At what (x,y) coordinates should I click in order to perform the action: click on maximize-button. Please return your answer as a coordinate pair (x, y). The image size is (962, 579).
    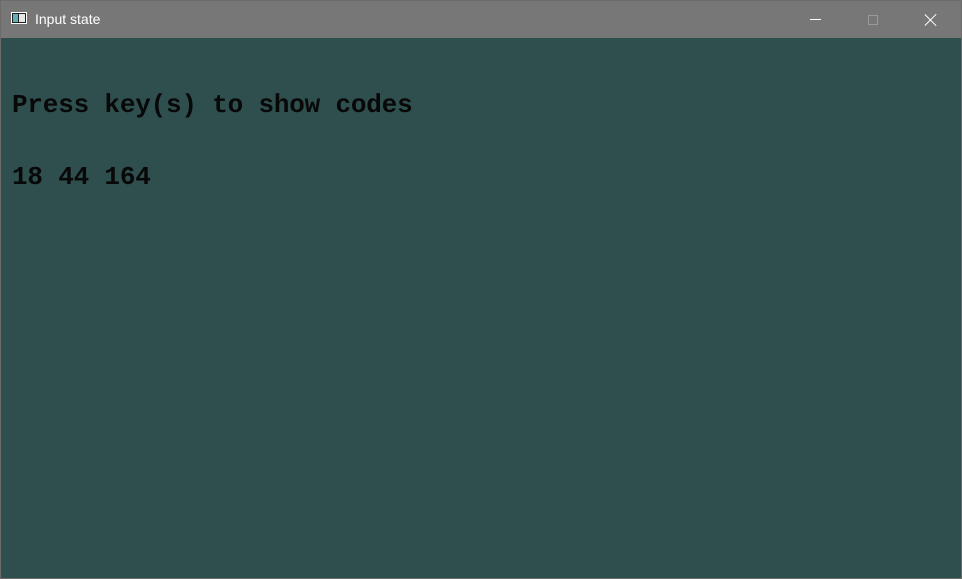
    Looking at the image, I should click on (873, 19).